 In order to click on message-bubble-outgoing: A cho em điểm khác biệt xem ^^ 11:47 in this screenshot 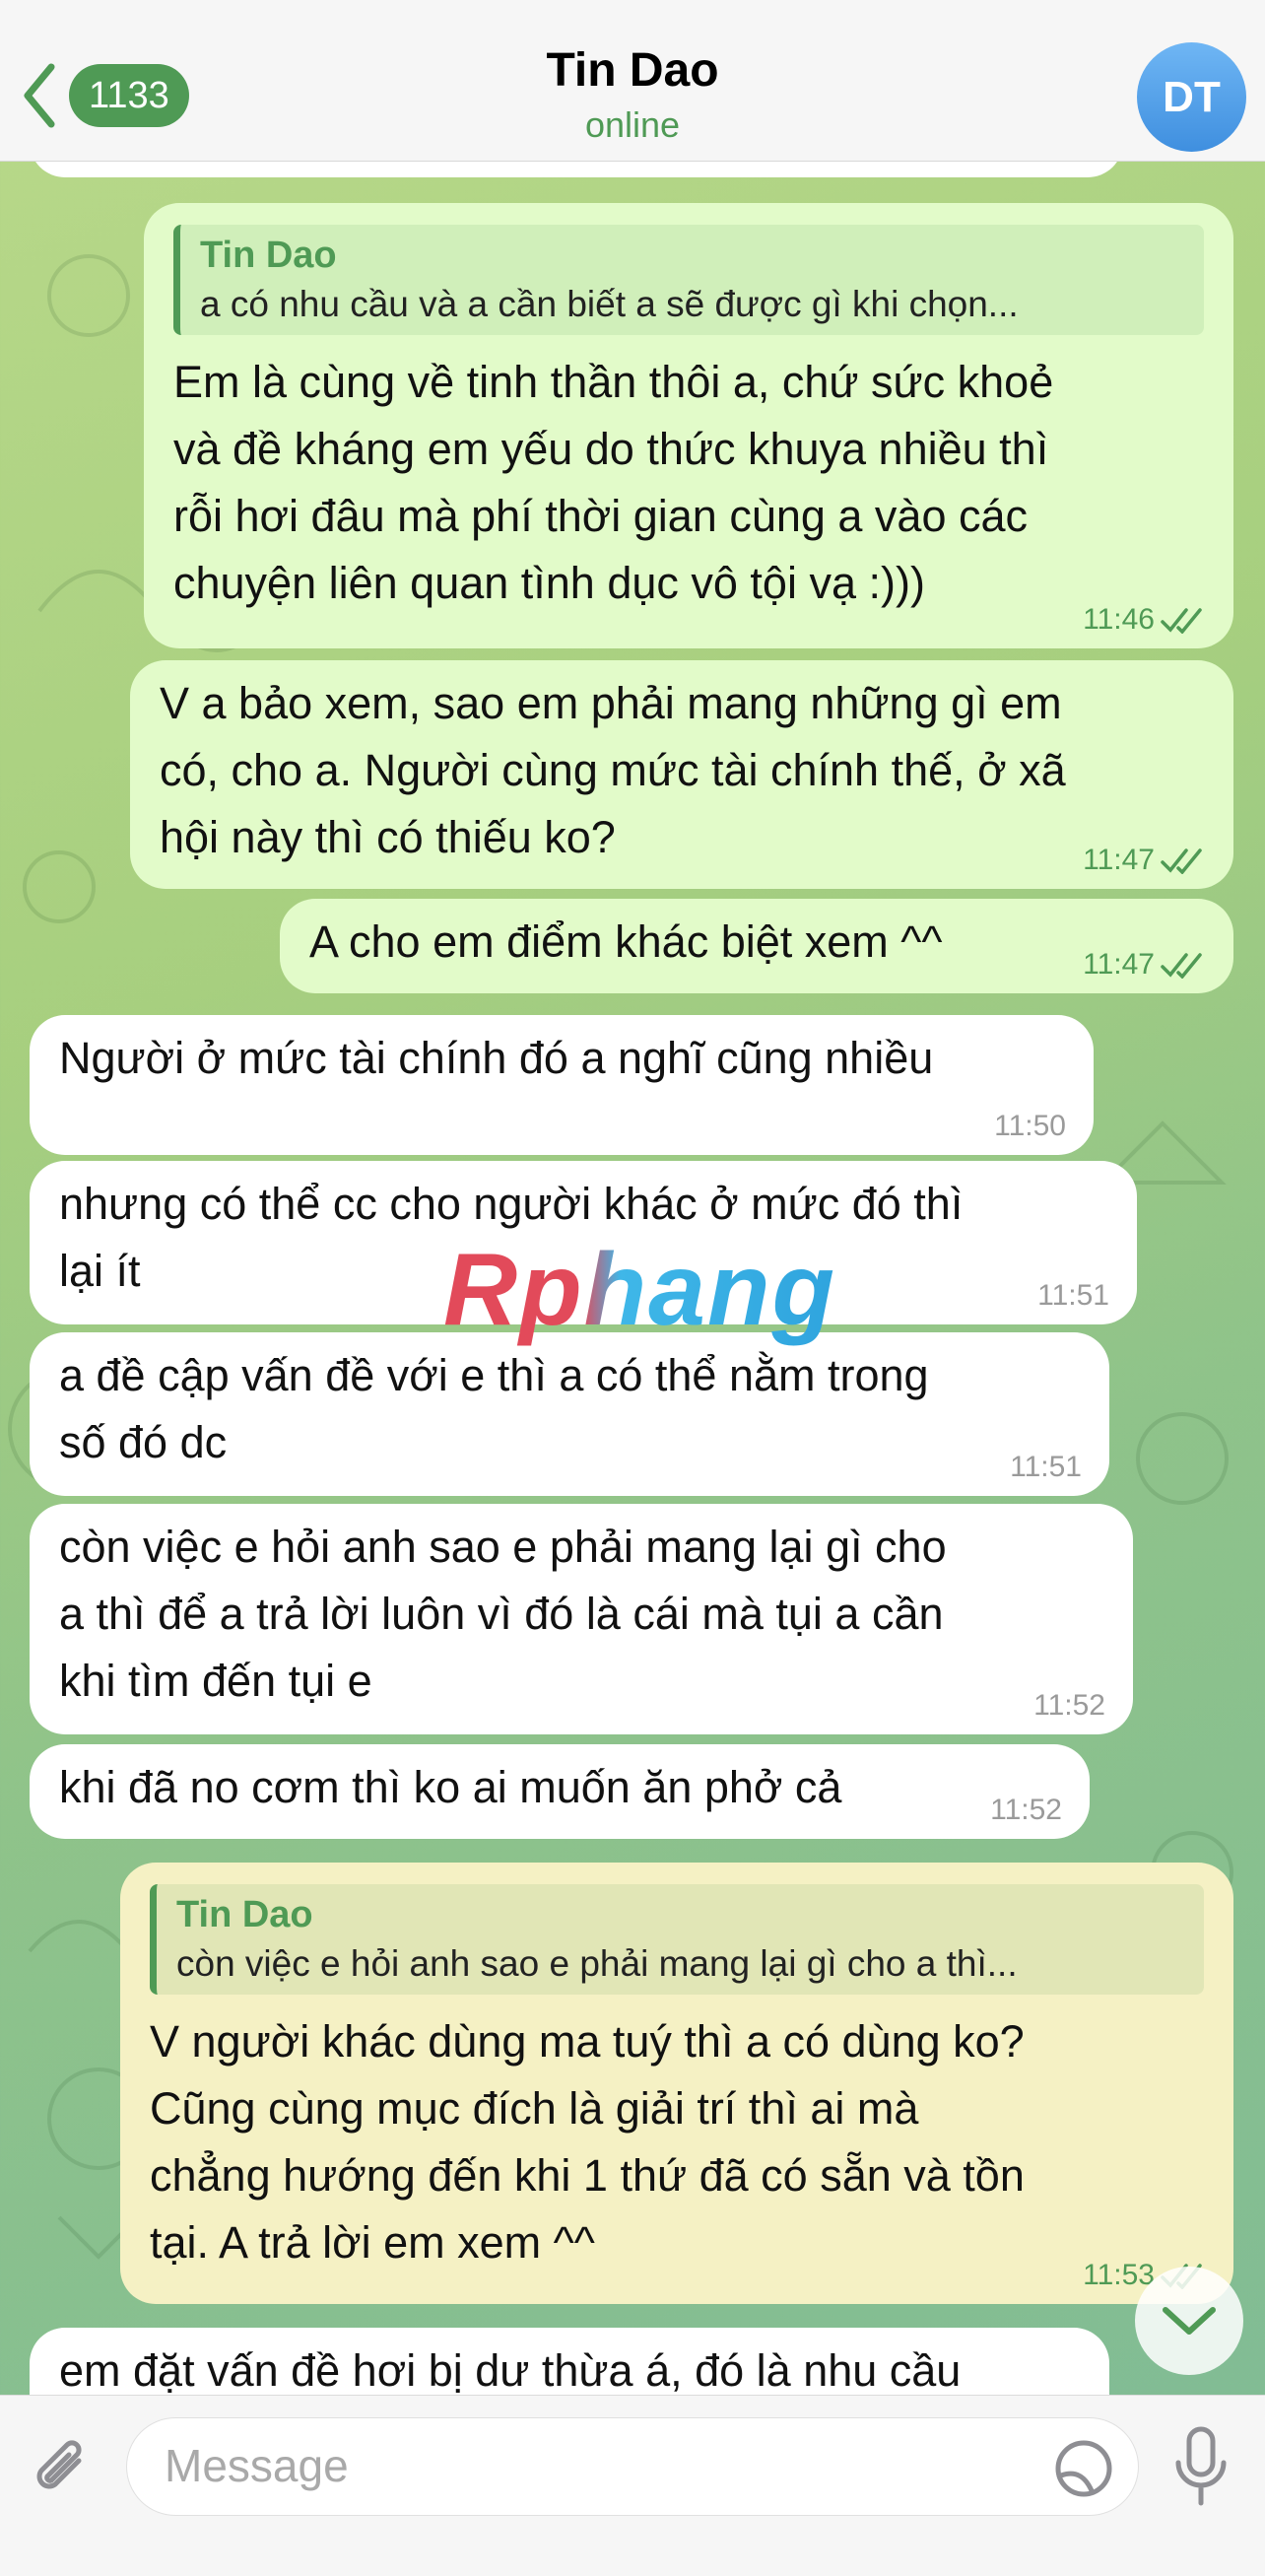, I will do `click(756, 946)`.